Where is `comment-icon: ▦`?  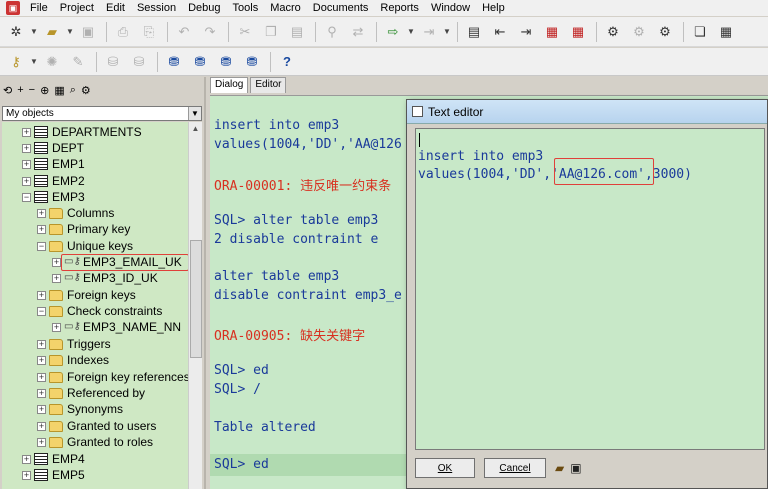 comment-icon: ▦ is located at coordinates (552, 32).